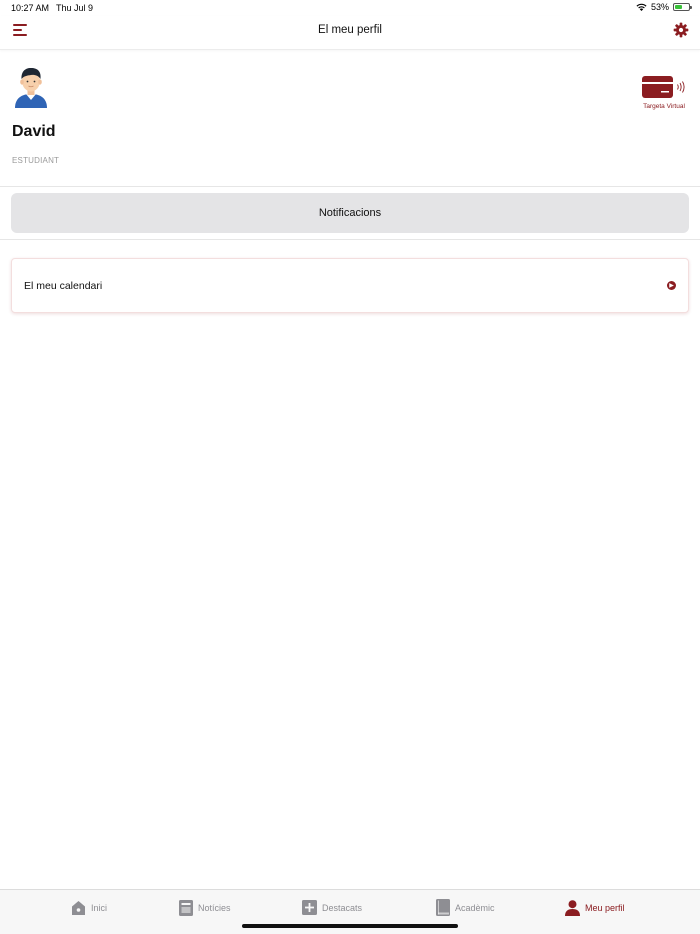 Image resolution: width=700 pixels, height=934 pixels. Describe the element at coordinates (342, 907) in the screenshot. I see `tab-label: Destacats` at that location.